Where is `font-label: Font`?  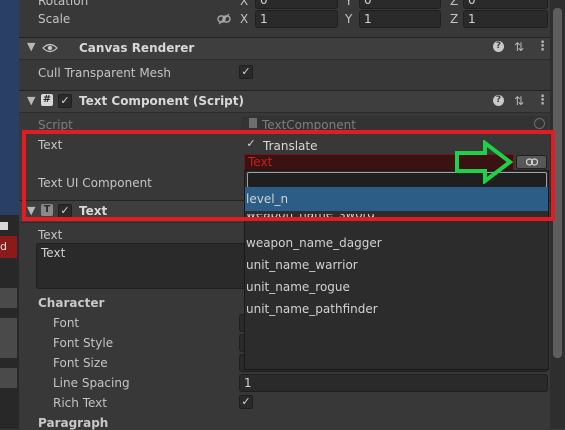 font-label: Font is located at coordinates (66, 323).